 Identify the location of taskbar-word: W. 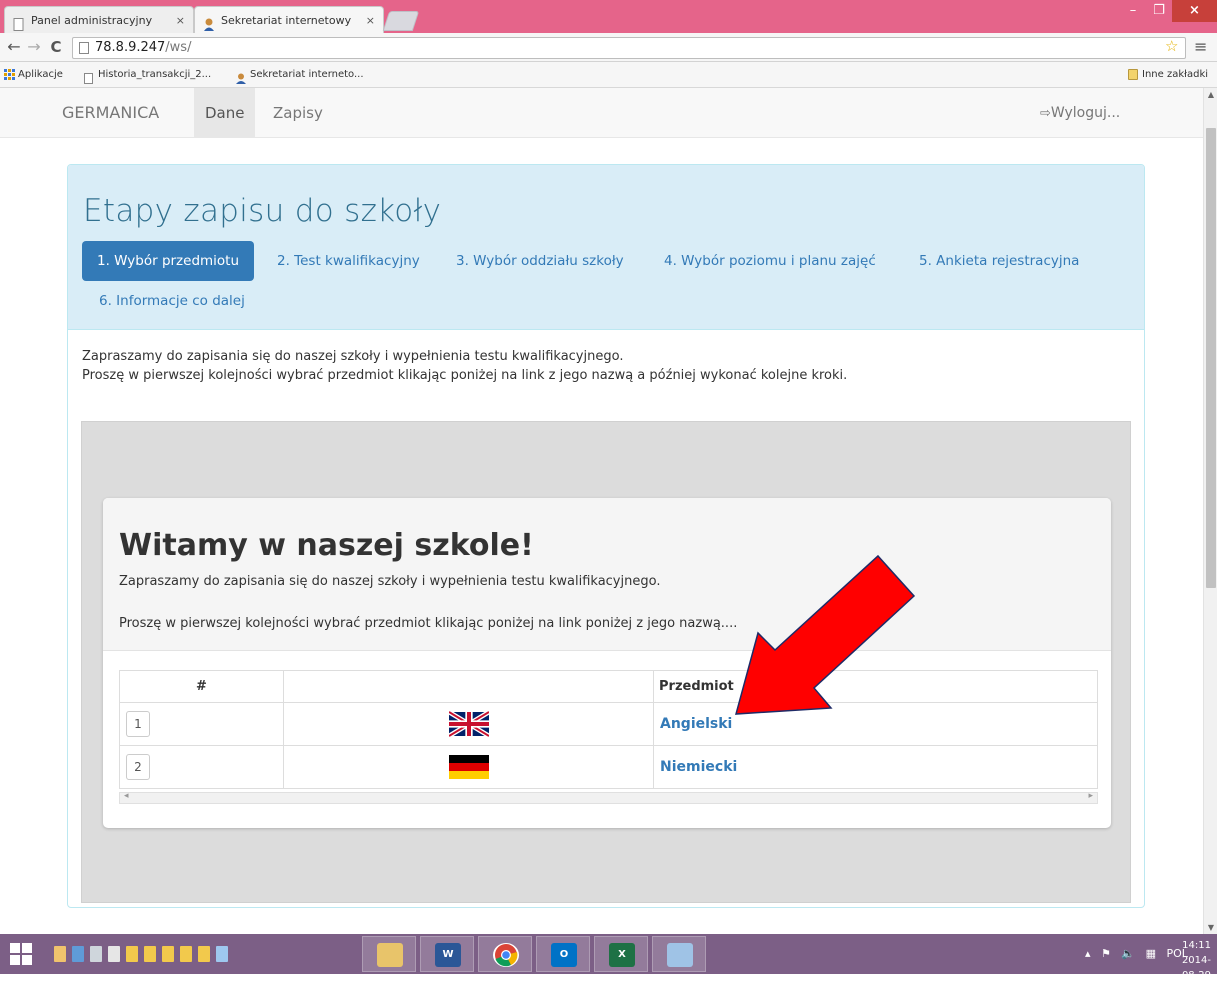
(447, 954).